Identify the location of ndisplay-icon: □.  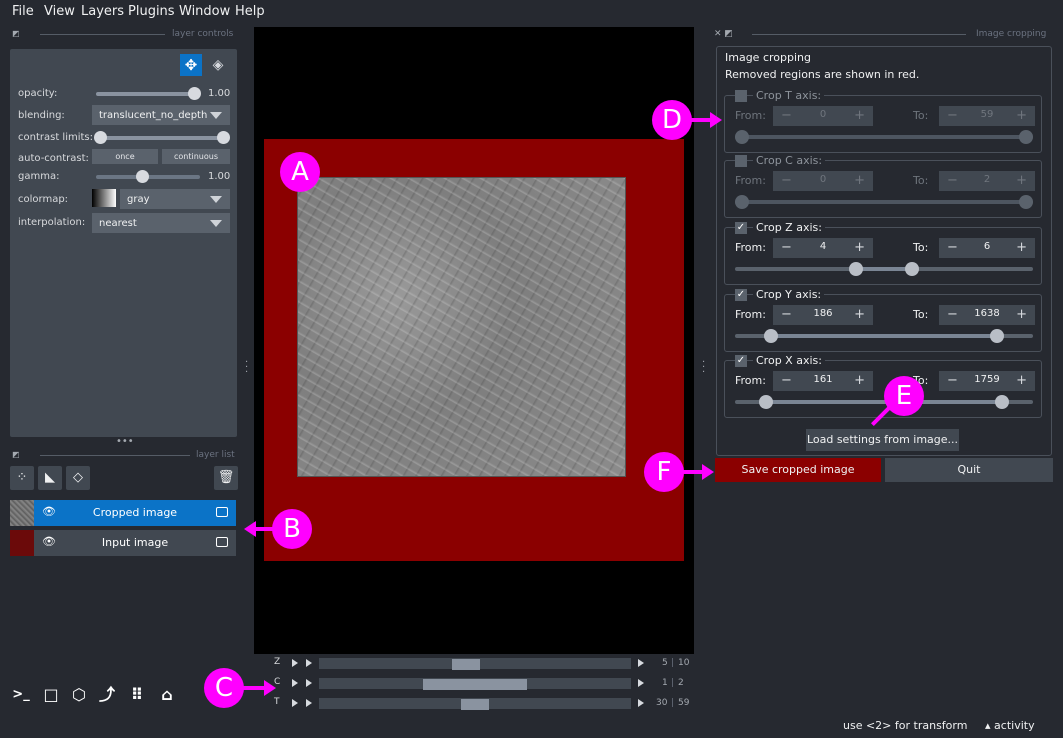
(51, 695).